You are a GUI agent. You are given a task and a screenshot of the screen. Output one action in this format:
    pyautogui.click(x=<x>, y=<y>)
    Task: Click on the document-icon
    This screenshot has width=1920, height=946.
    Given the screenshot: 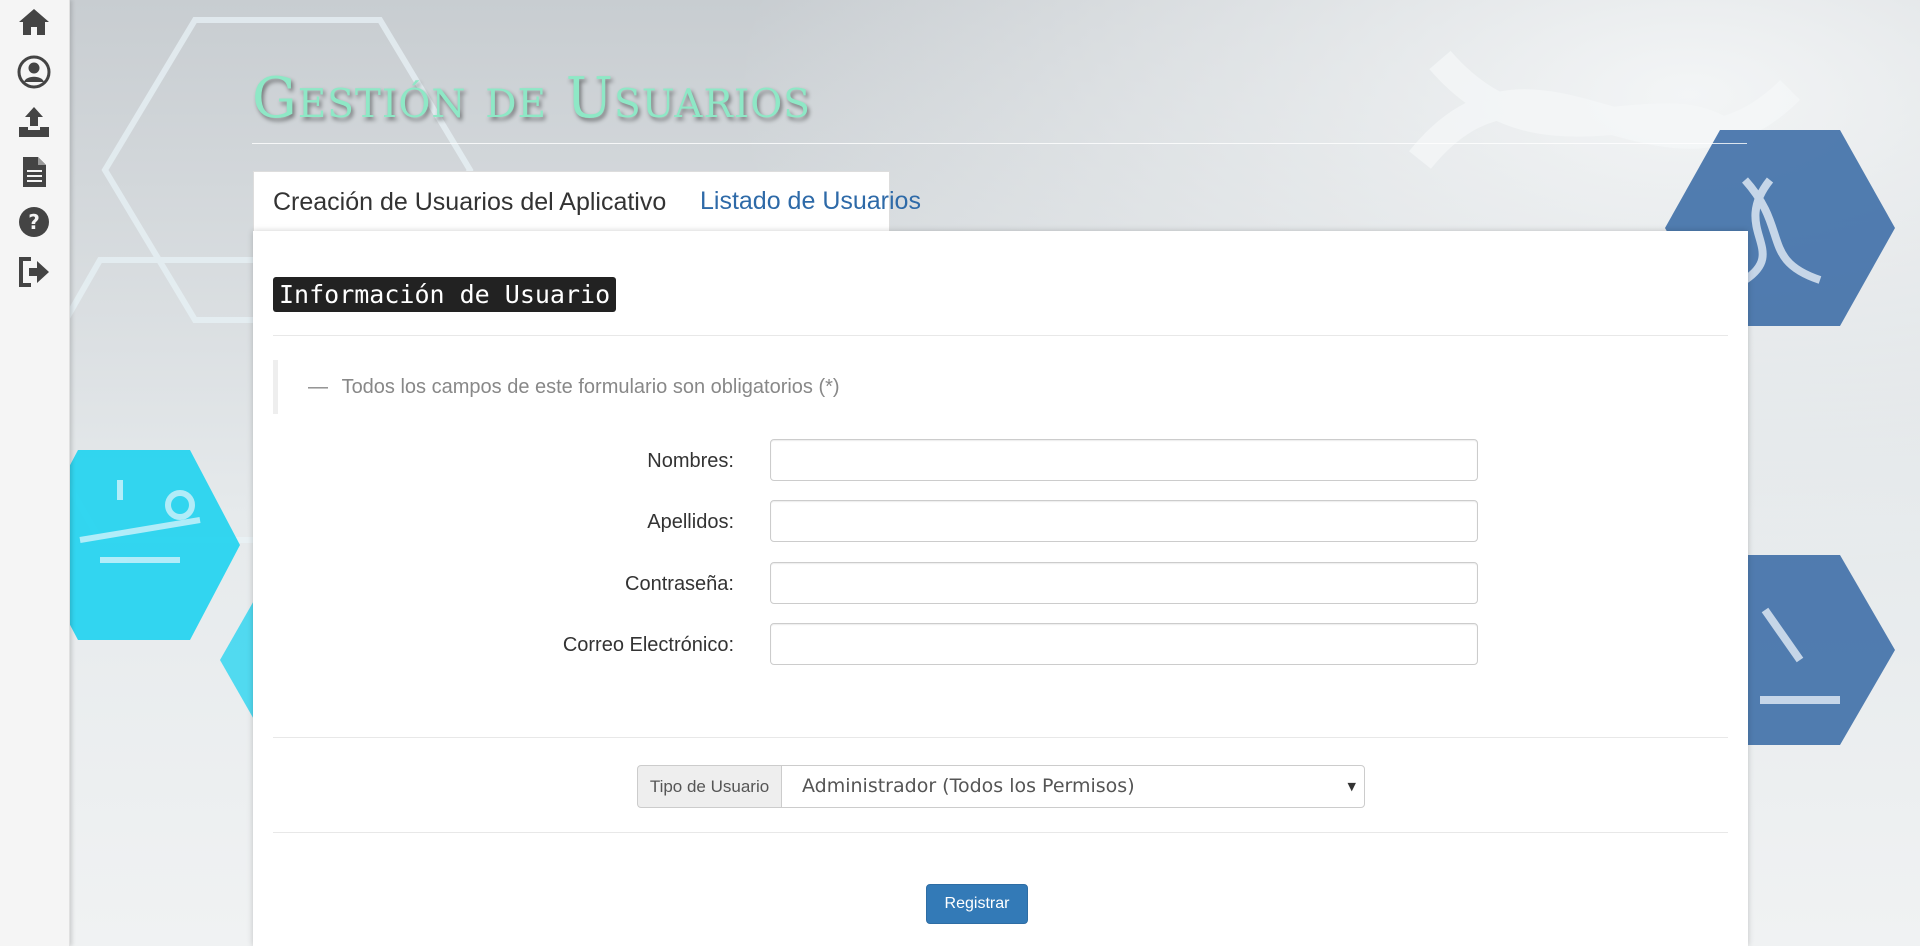 What is the action you would take?
    pyautogui.click(x=34, y=172)
    